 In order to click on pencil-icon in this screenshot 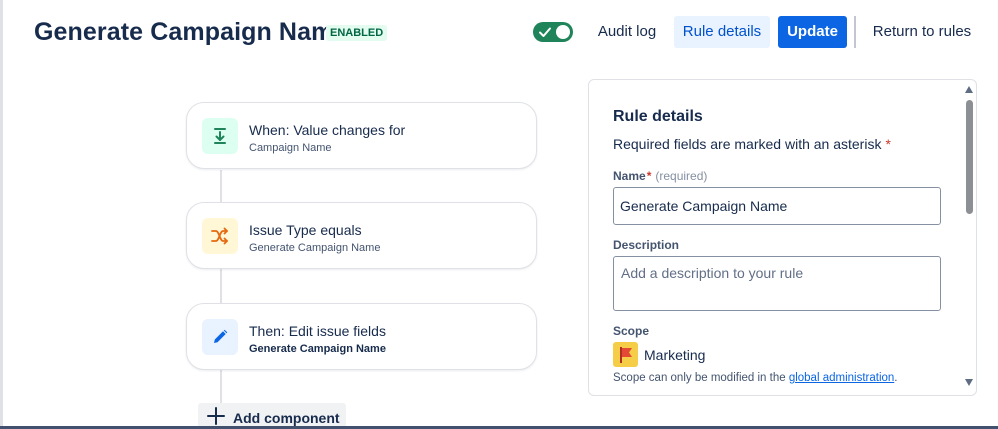, I will do `click(220, 337)`.